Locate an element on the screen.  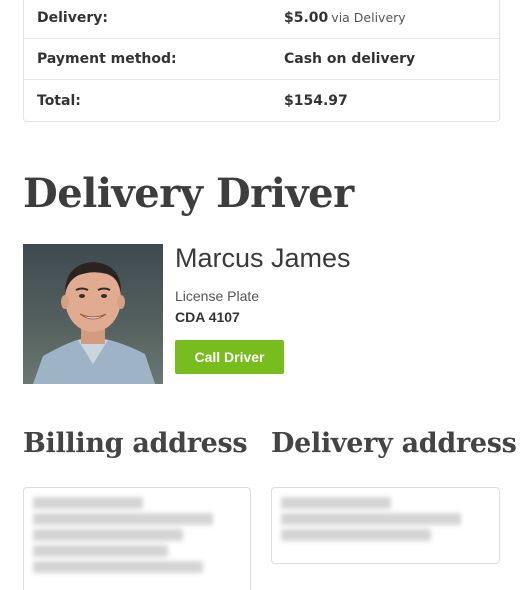
totals-row-total: Total: $154.97 is located at coordinates (261, 100).